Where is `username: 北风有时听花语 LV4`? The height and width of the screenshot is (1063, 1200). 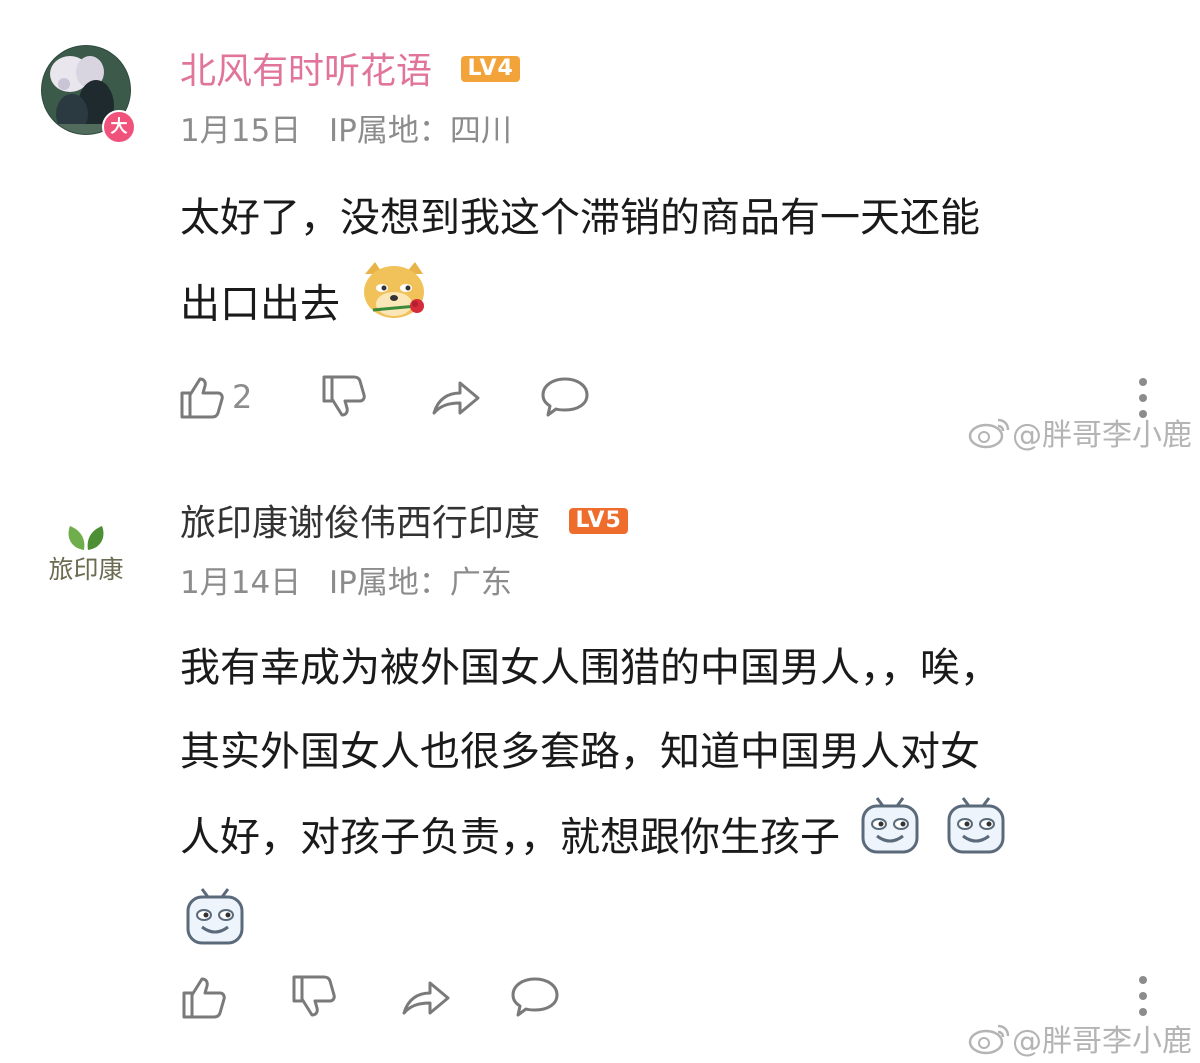 username: 北风有时听花语 LV4 is located at coordinates (350, 72).